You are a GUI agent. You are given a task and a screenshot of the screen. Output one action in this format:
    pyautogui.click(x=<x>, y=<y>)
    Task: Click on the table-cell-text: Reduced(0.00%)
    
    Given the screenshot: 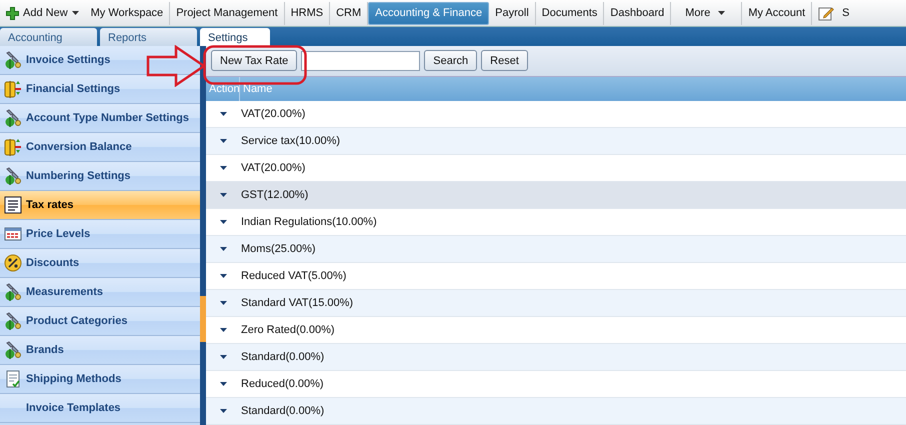 What is the action you would take?
    pyautogui.click(x=282, y=384)
    